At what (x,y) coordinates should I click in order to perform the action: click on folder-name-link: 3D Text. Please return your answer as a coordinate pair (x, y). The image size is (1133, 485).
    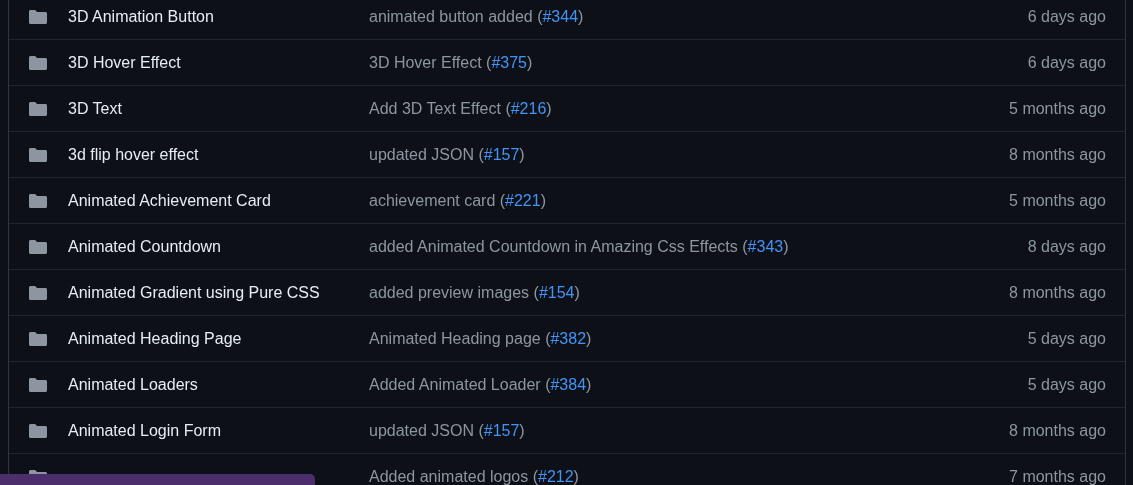
    Looking at the image, I should click on (95, 108).